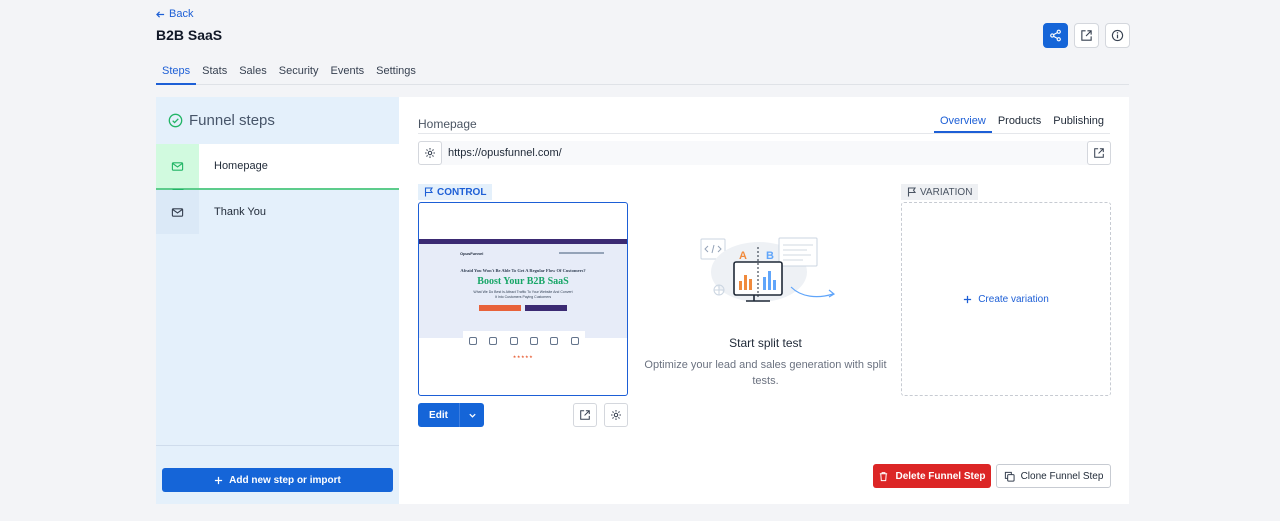 The height and width of the screenshot is (521, 1280). Describe the element at coordinates (241, 166) in the screenshot. I see `step-label: Homepage` at that location.